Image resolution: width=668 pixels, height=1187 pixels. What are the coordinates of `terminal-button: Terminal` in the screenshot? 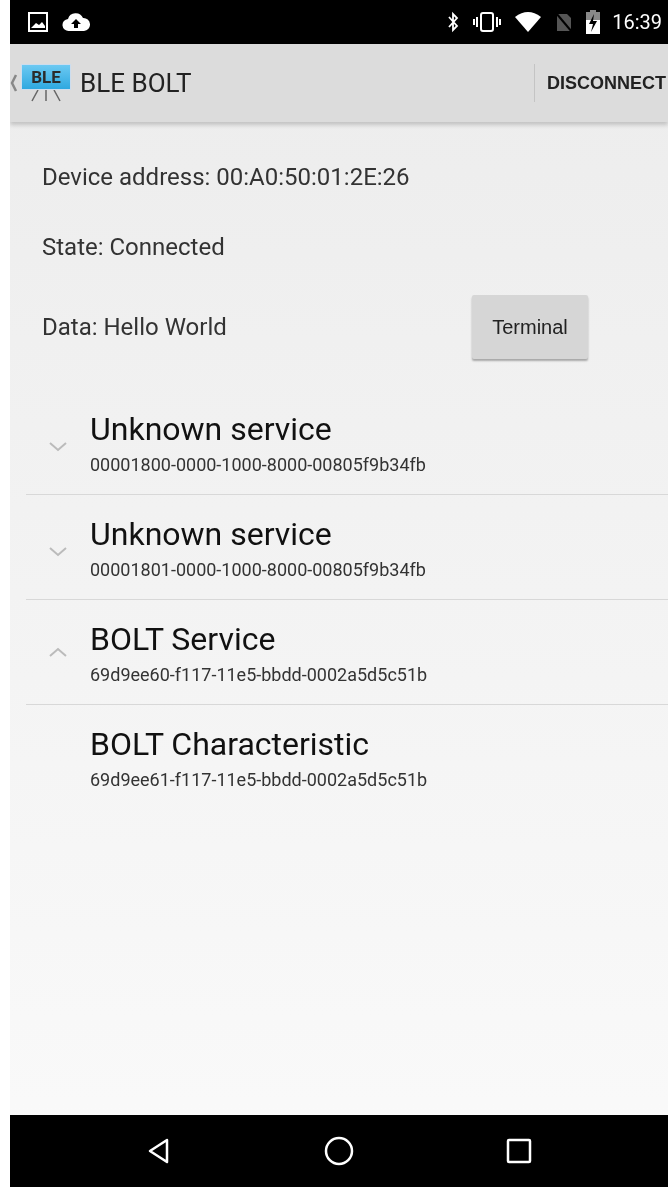 It's located at (530, 327).